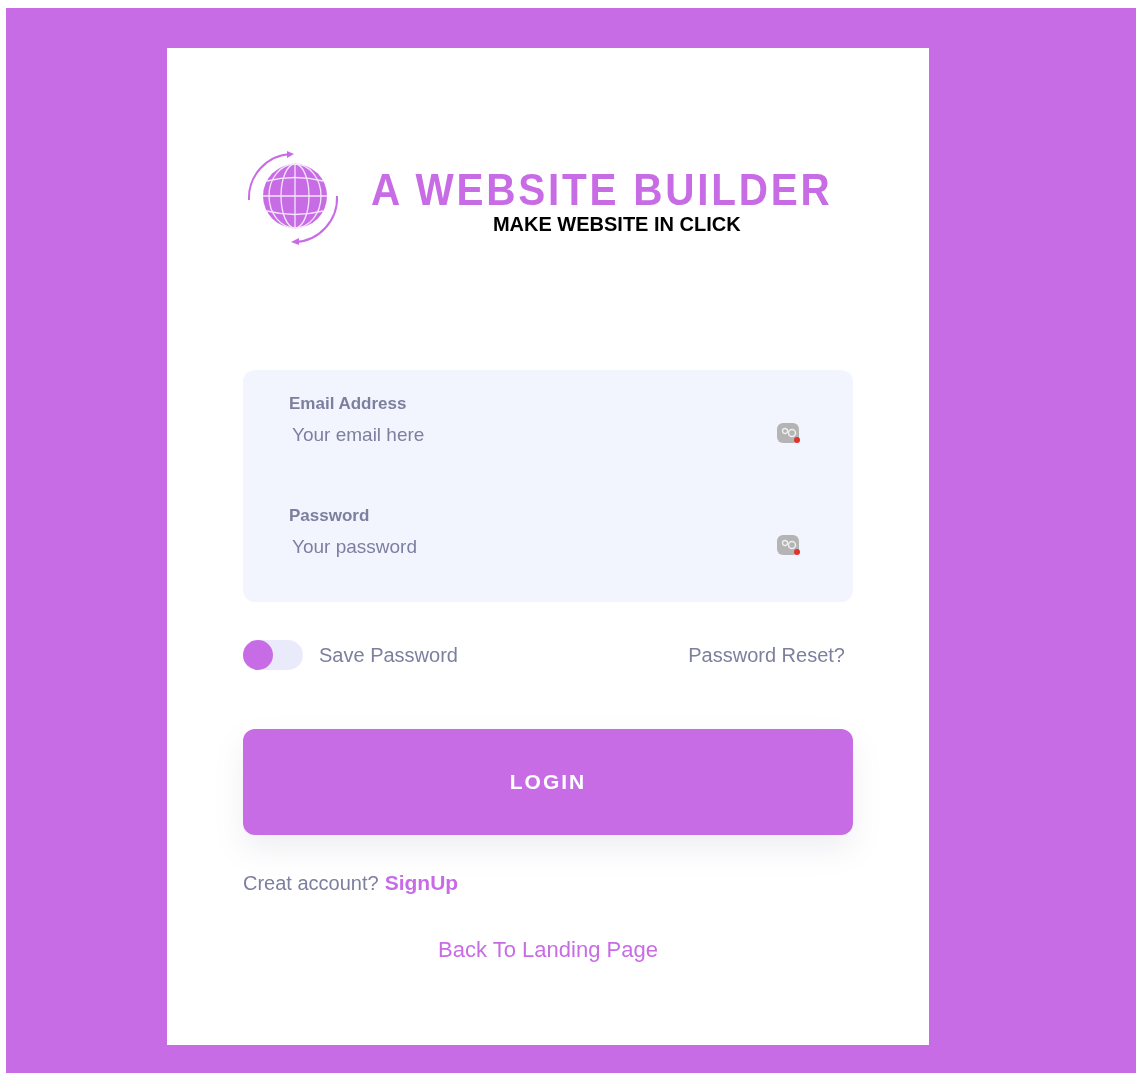 This screenshot has height=1081, width=1136. Describe the element at coordinates (533, 547) in the screenshot. I see `input-field: Your password` at that location.